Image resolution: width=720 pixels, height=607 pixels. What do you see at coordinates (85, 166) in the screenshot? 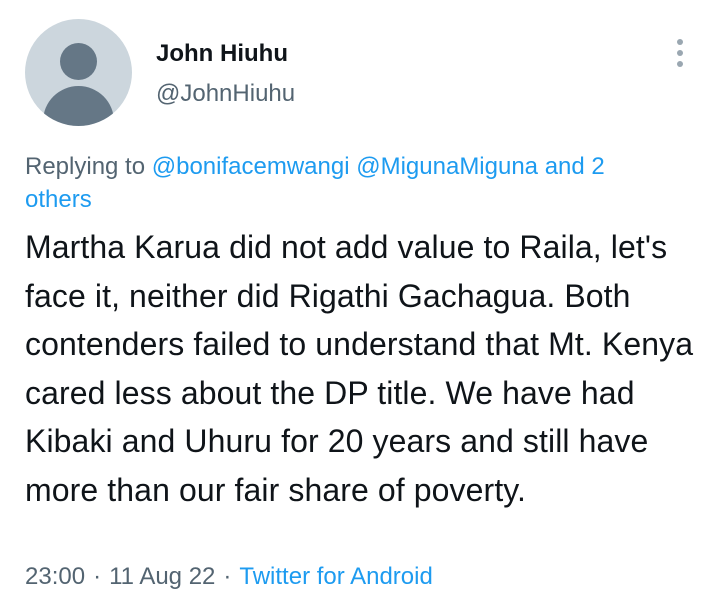
I see `replying-prefix: Replying to` at bounding box center [85, 166].